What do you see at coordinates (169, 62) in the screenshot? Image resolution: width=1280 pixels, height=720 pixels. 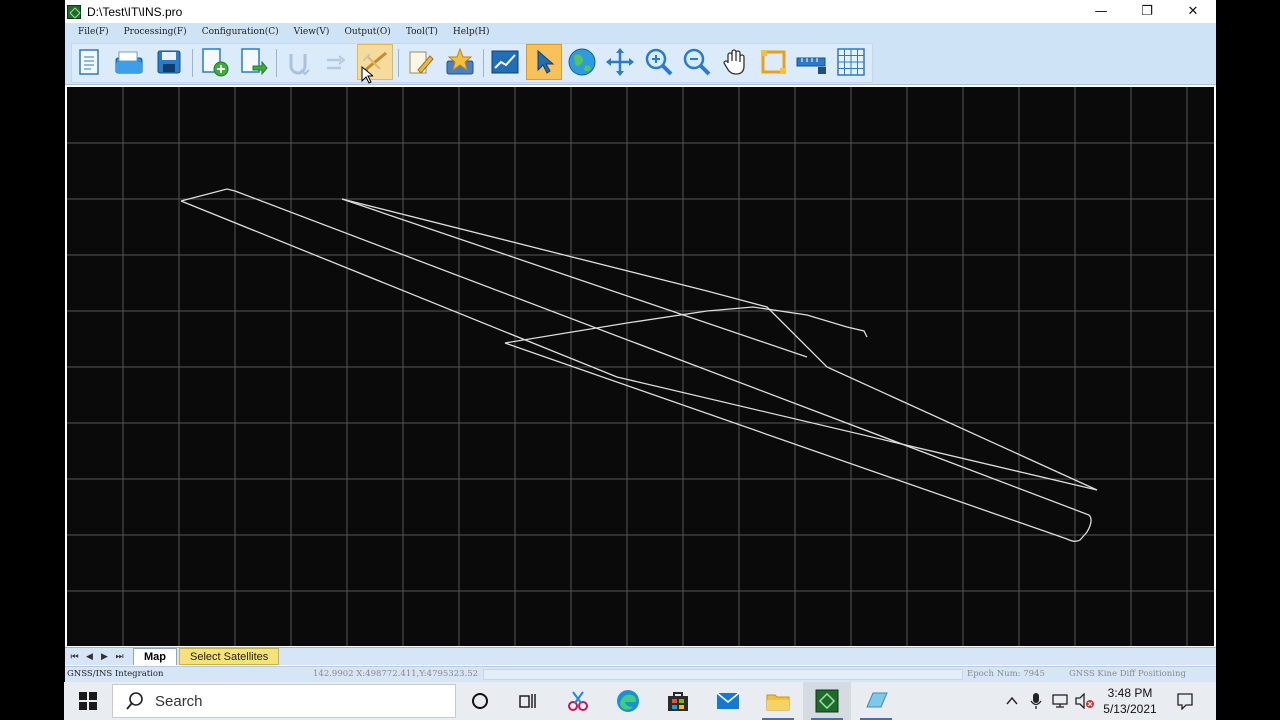 I see `save-button` at bounding box center [169, 62].